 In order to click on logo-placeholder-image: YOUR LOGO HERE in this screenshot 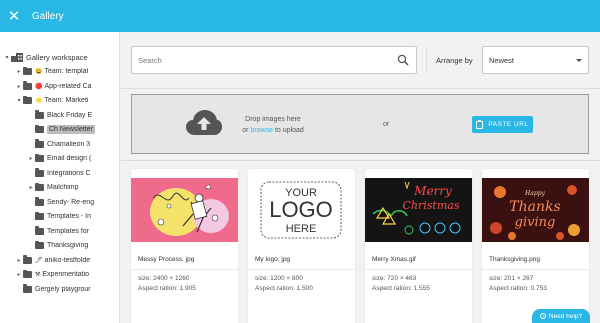, I will do `click(301, 210)`.